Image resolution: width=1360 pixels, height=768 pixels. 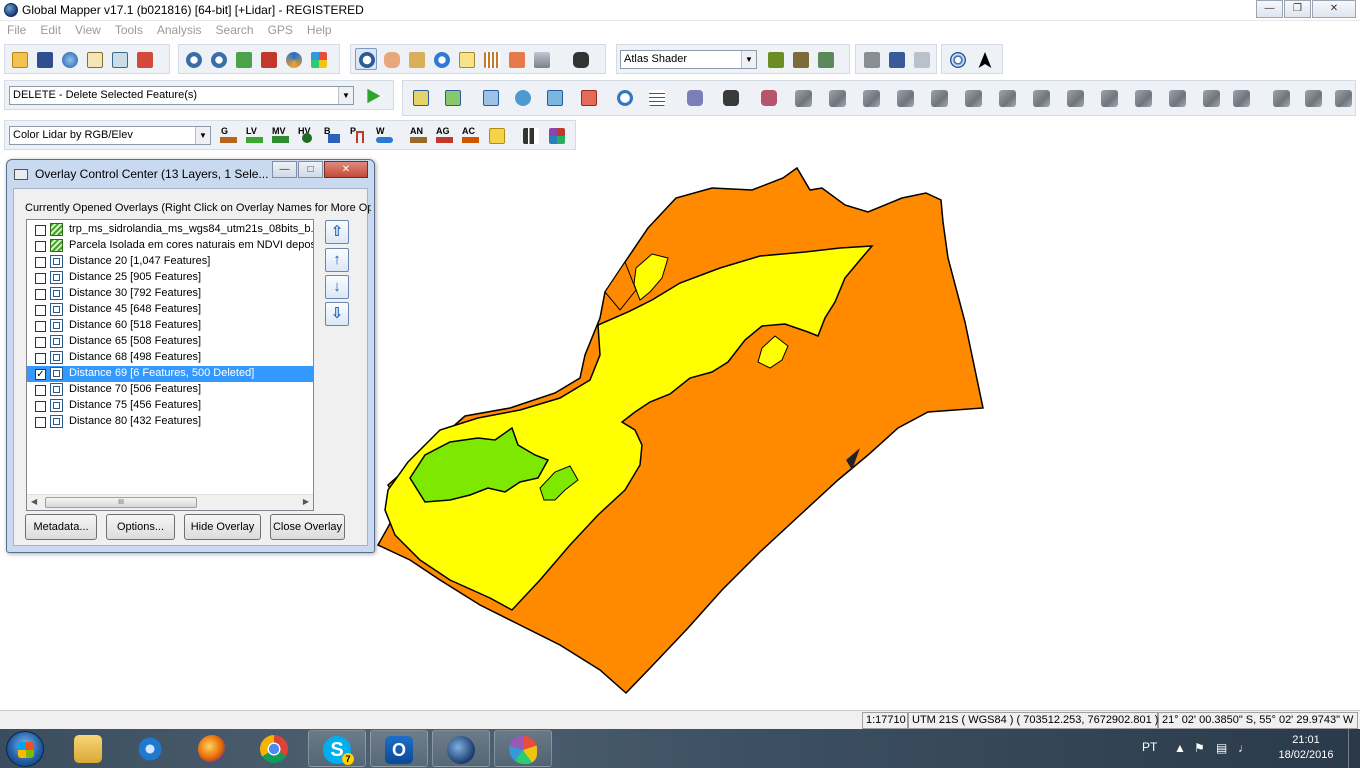 I want to click on lidar-high-veg-button: HV, so click(x=306, y=135).